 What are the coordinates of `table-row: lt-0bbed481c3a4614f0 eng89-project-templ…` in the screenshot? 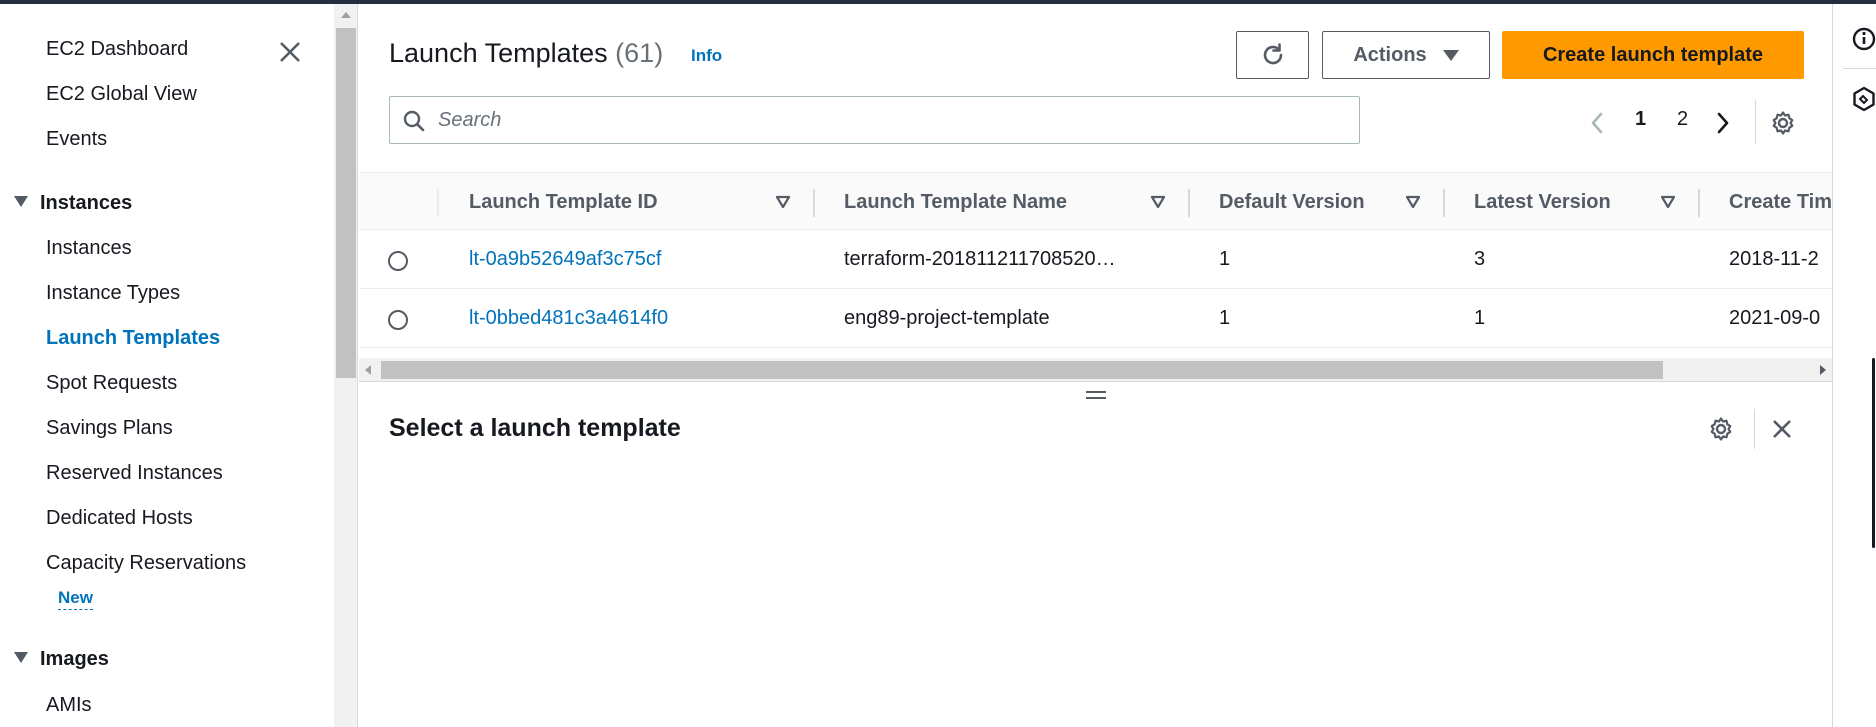 It's located at (1095, 318).